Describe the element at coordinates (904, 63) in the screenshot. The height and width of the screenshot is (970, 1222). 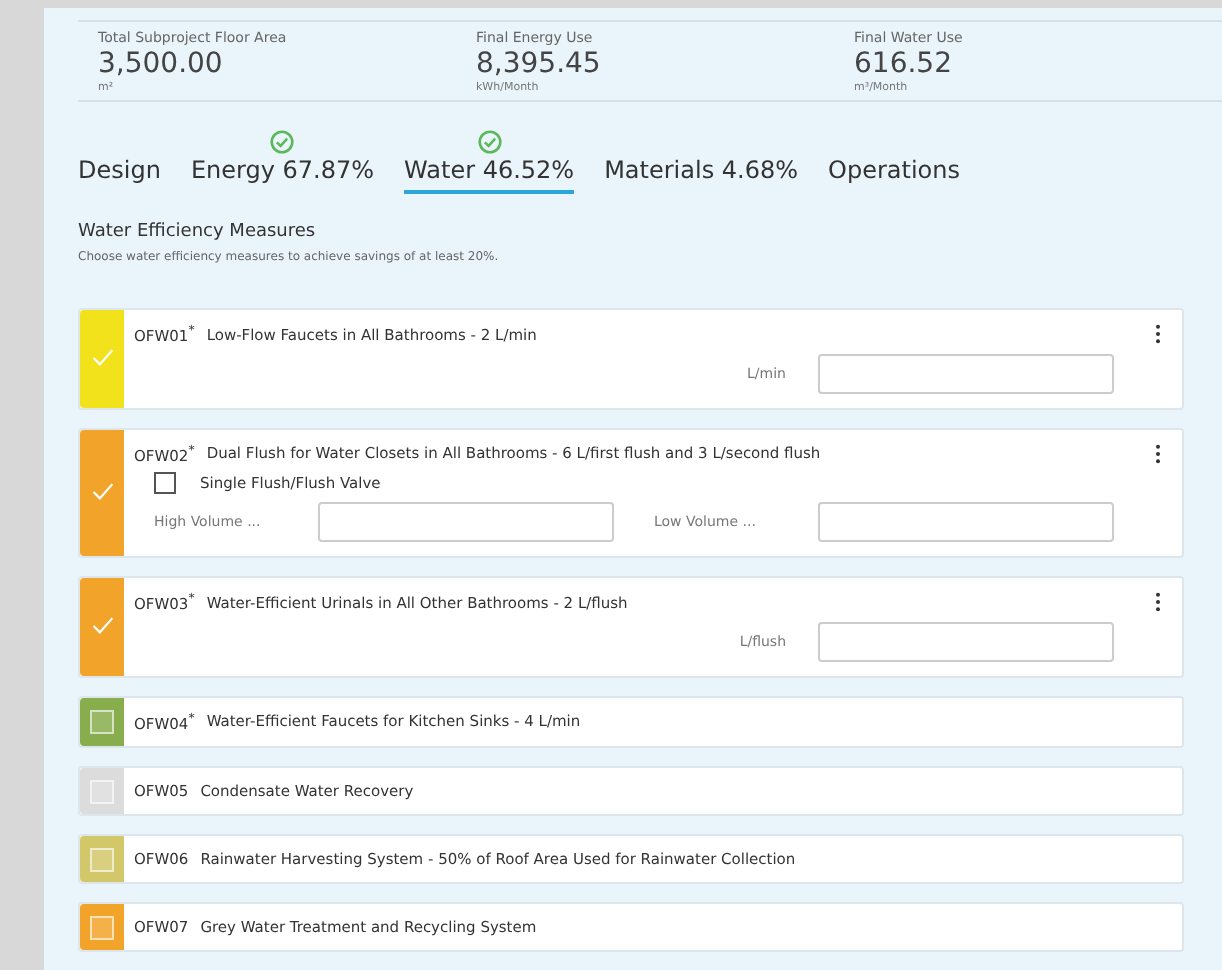
I see `stat-value: 616.52` at that location.